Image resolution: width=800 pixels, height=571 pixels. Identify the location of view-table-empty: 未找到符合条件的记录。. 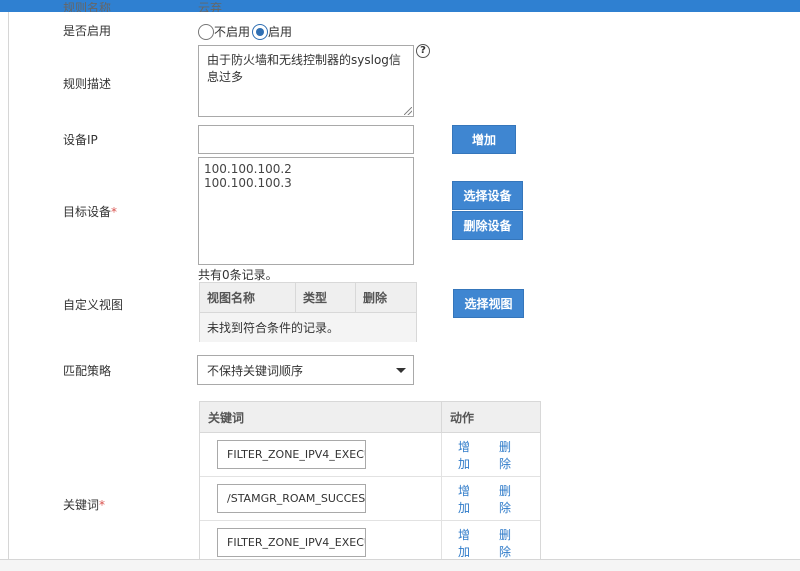
(308, 327).